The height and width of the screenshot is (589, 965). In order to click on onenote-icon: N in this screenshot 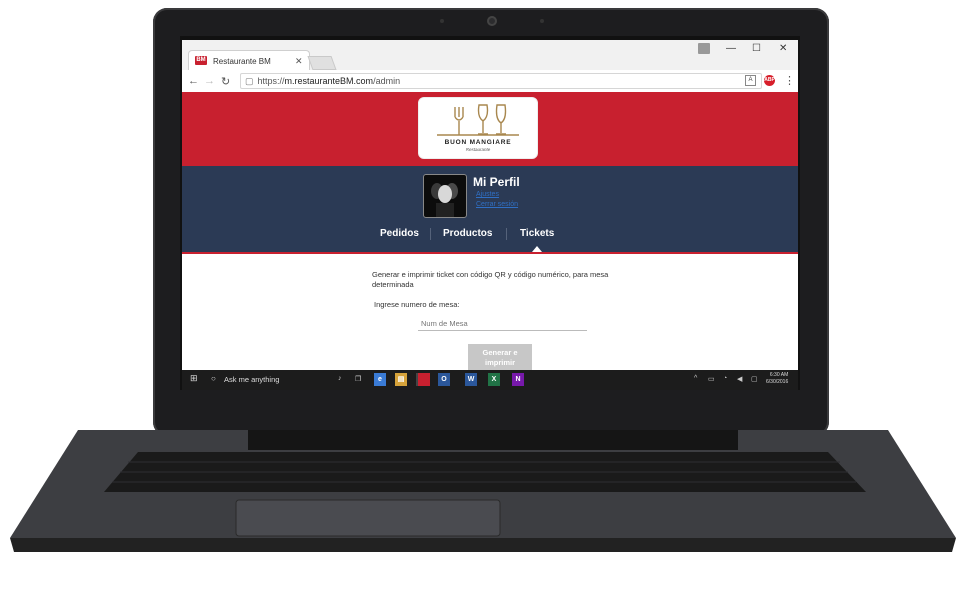, I will do `click(518, 379)`.